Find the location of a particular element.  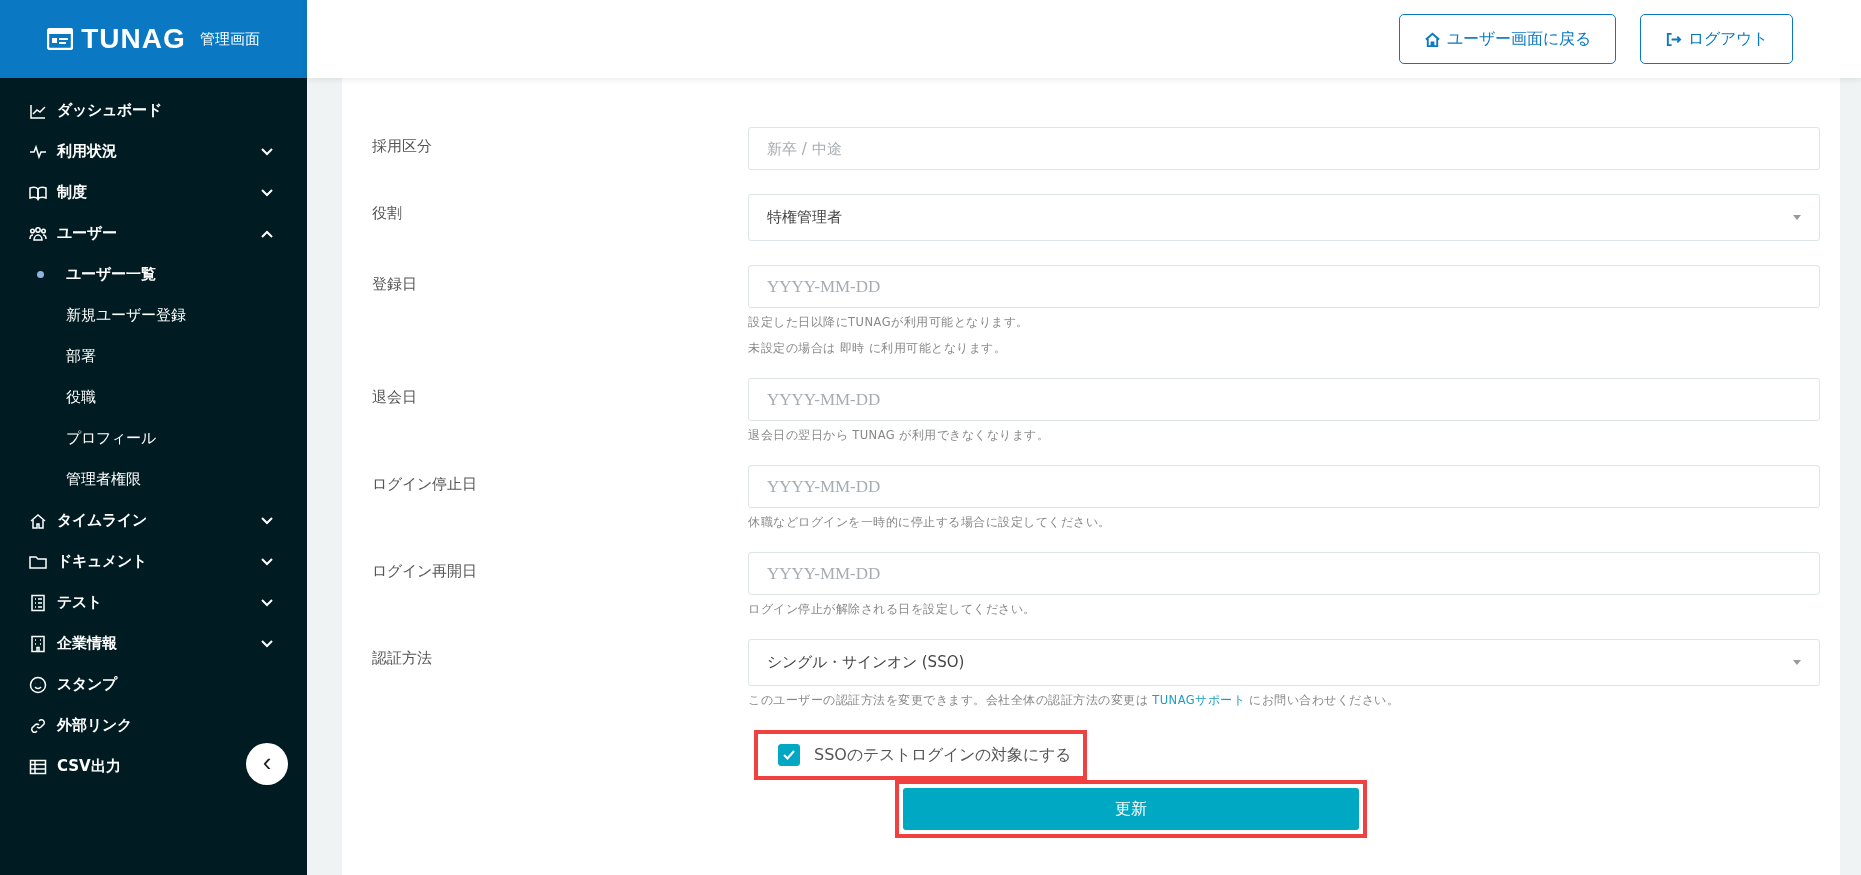

header-button: ユーザー画面に戻る is located at coordinates (1507, 39).